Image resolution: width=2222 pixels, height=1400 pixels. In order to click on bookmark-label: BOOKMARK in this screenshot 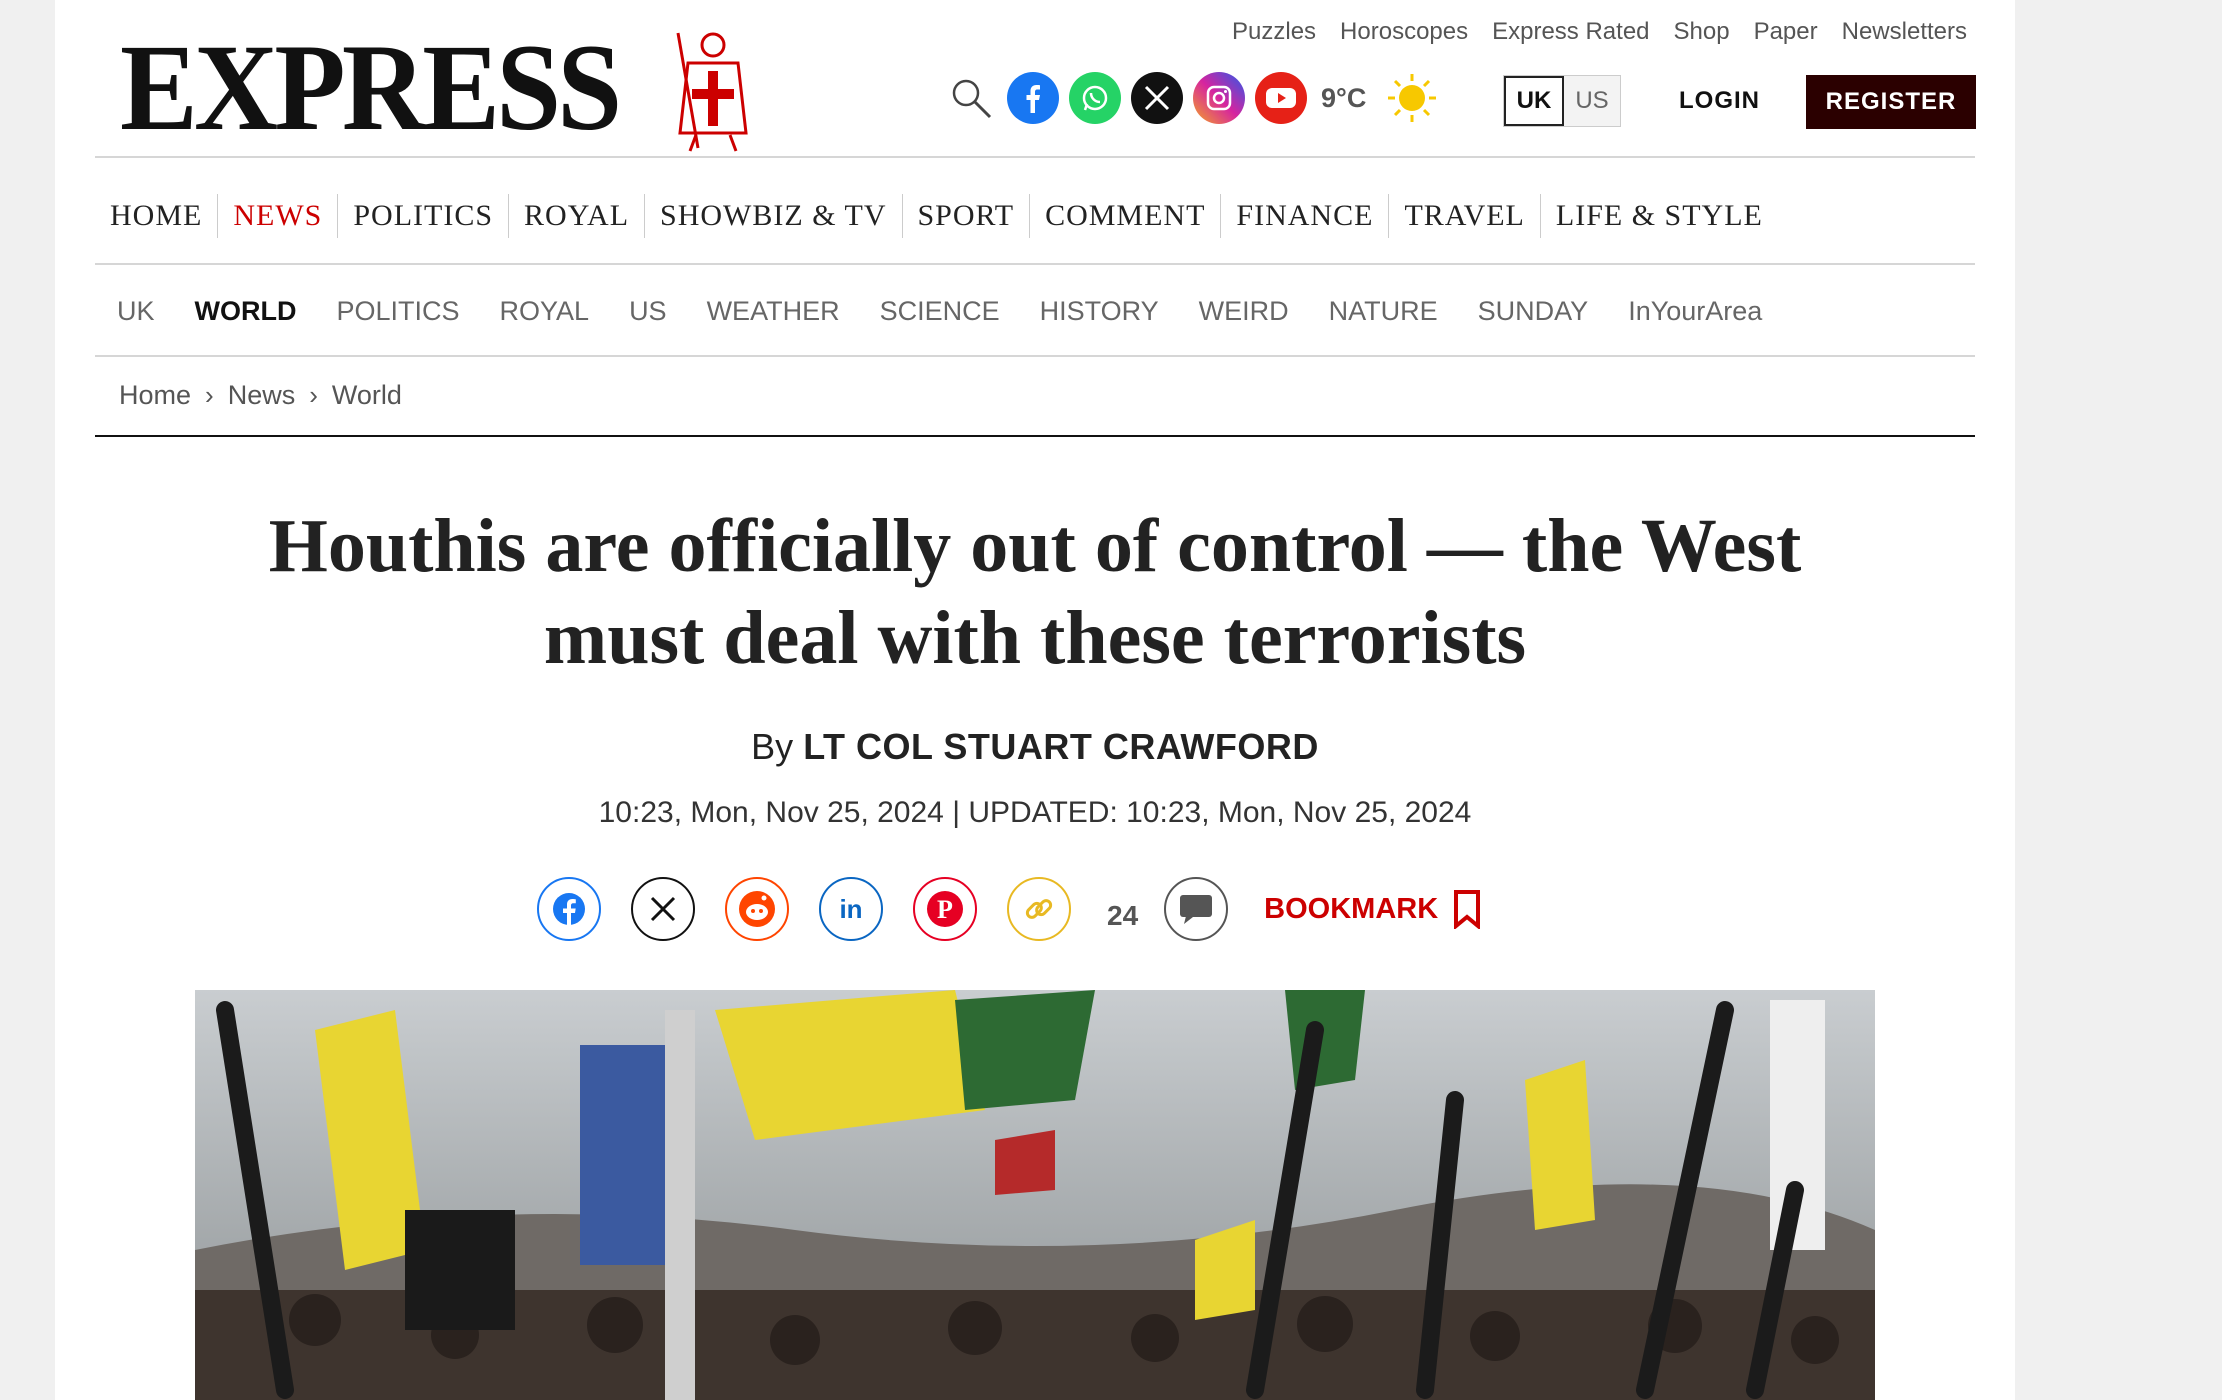, I will do `click(1351, 908)`.